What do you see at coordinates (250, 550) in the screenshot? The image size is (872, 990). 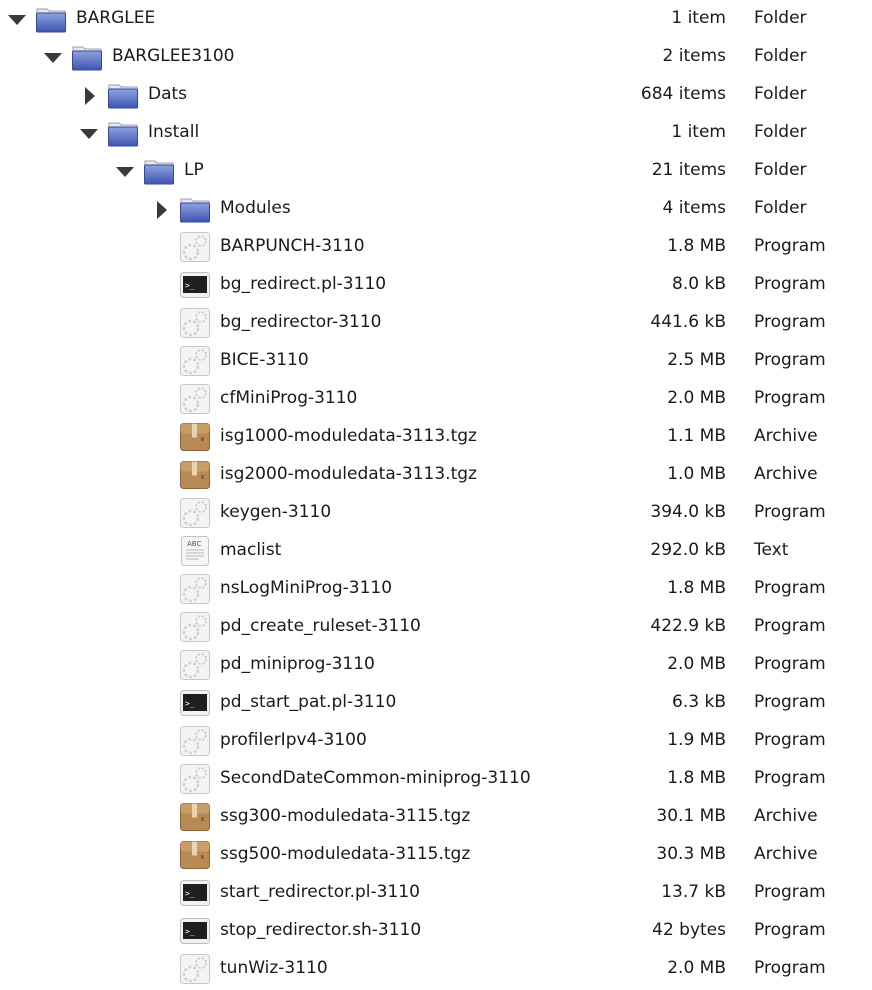 I see `item-name: maclist` at bounding box center [250, 550].